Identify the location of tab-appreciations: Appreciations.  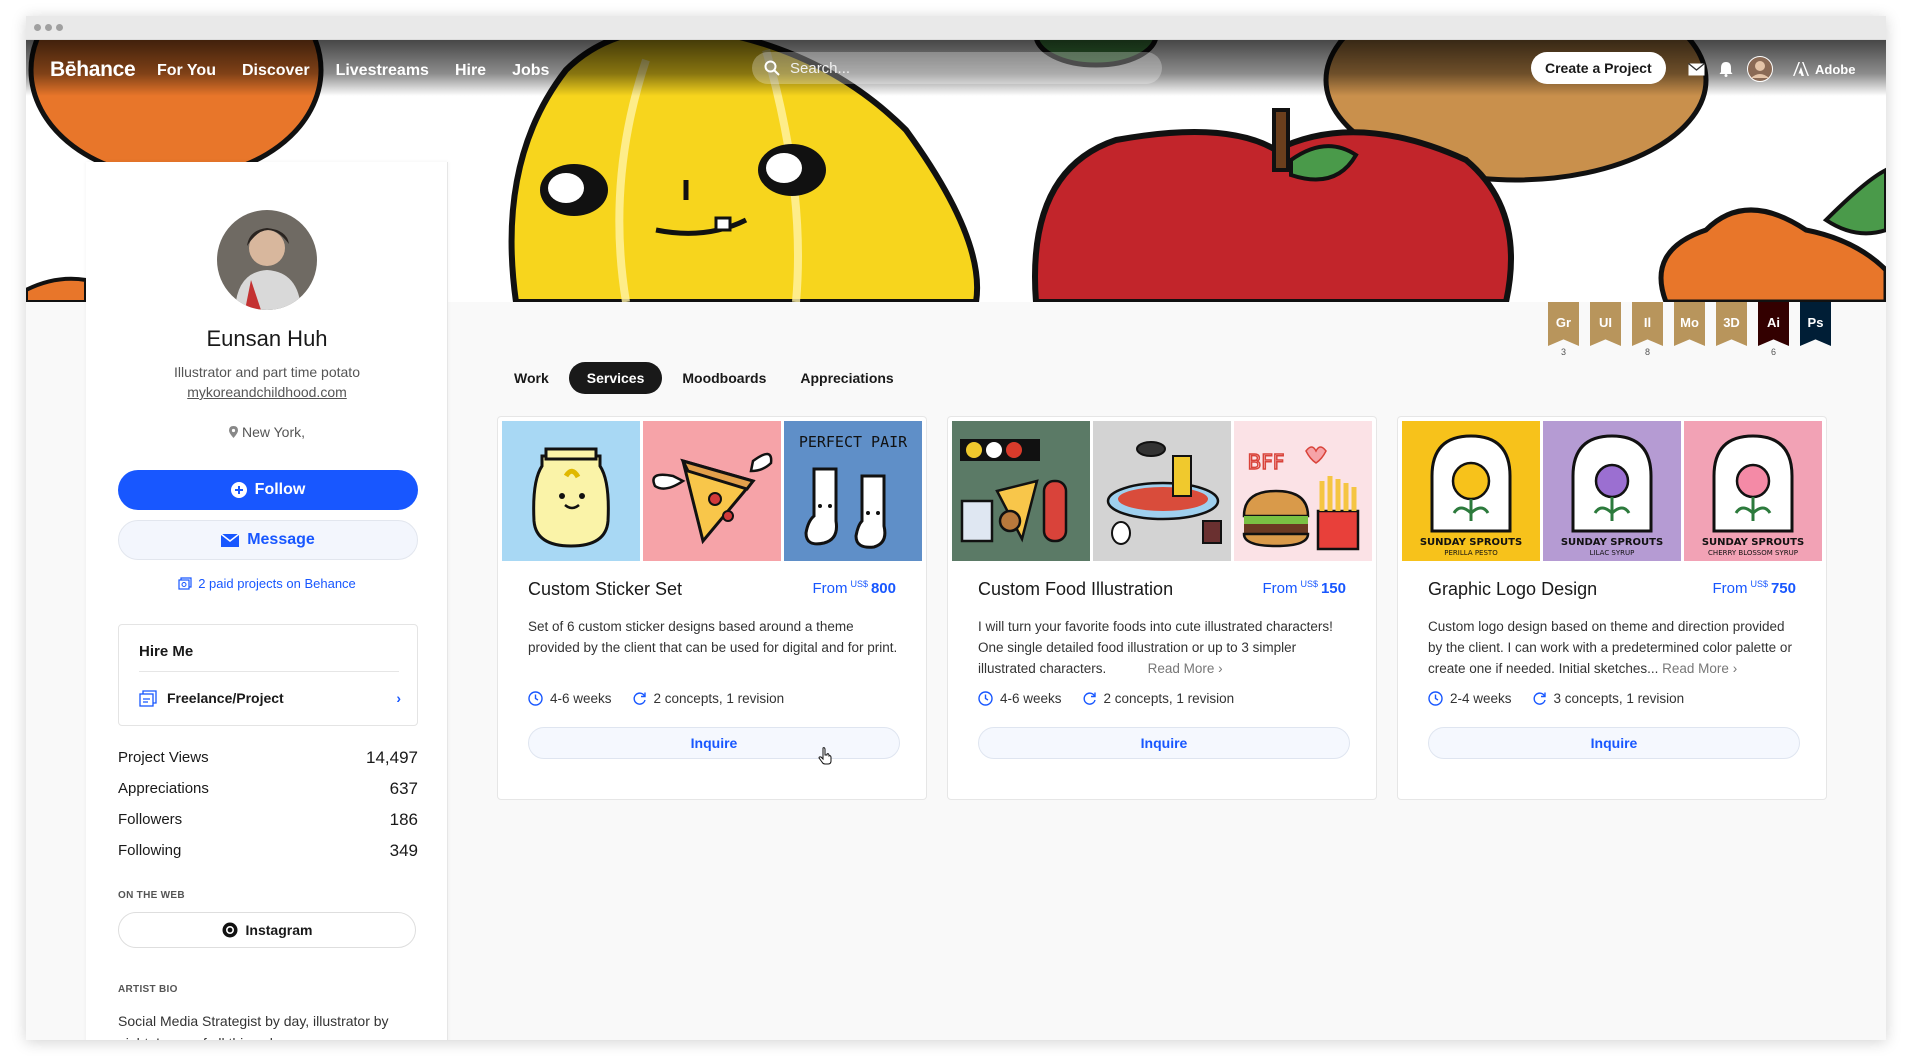
(846, 378).